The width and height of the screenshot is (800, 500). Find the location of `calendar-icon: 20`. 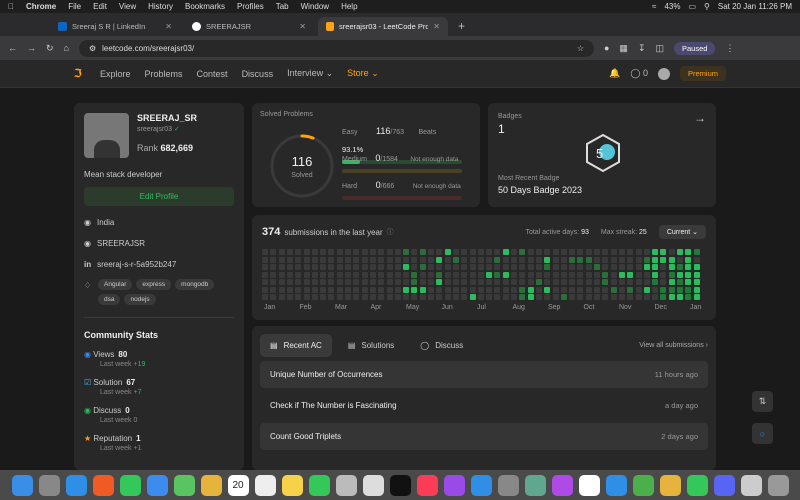

calendar-icon: 20 is located at coordinates (238, 485).